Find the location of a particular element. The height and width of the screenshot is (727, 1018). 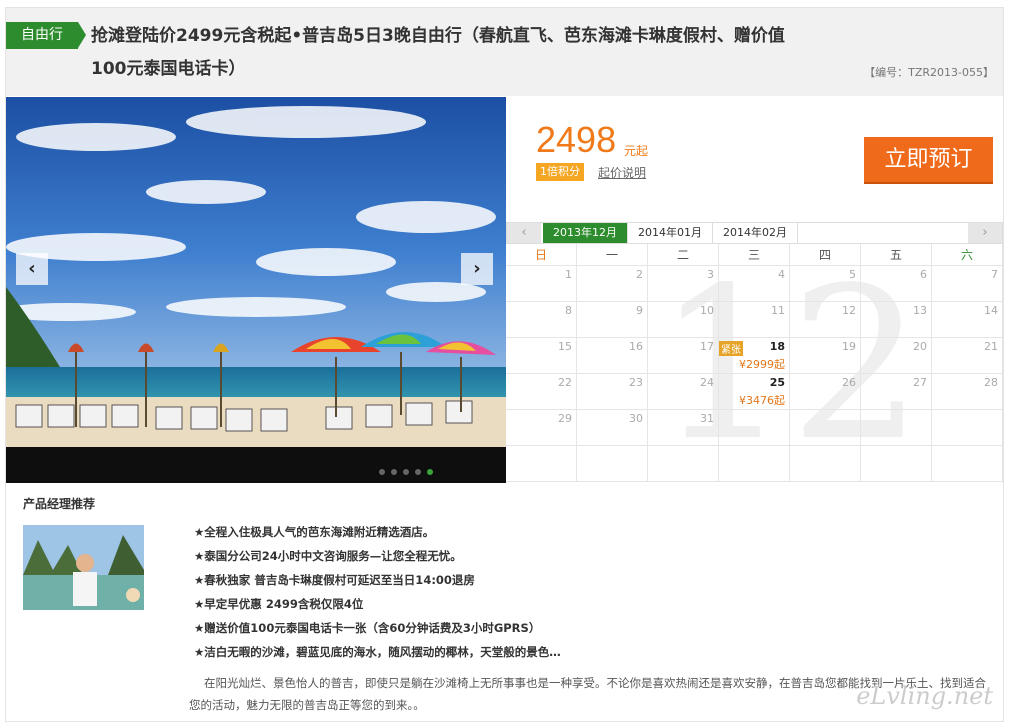

calendar-prev-arrow: ‹ is located at coordinates (524, 233).